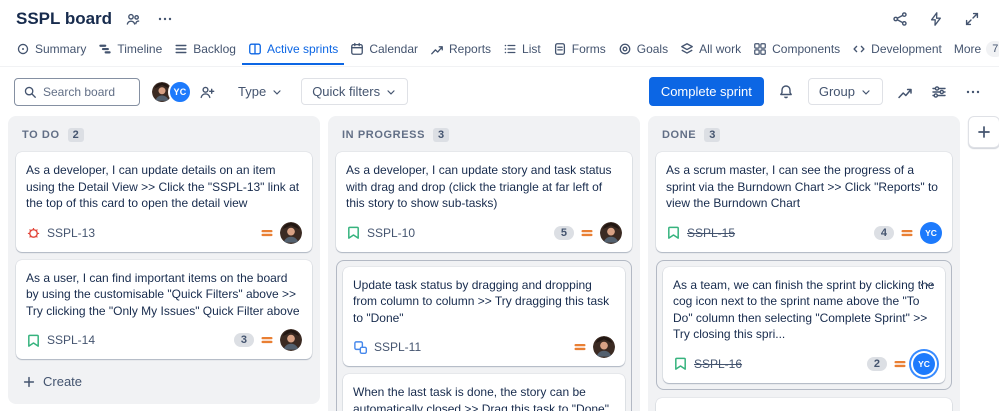  I want to click on tab-calendar: Calendar, so click(384, 50).